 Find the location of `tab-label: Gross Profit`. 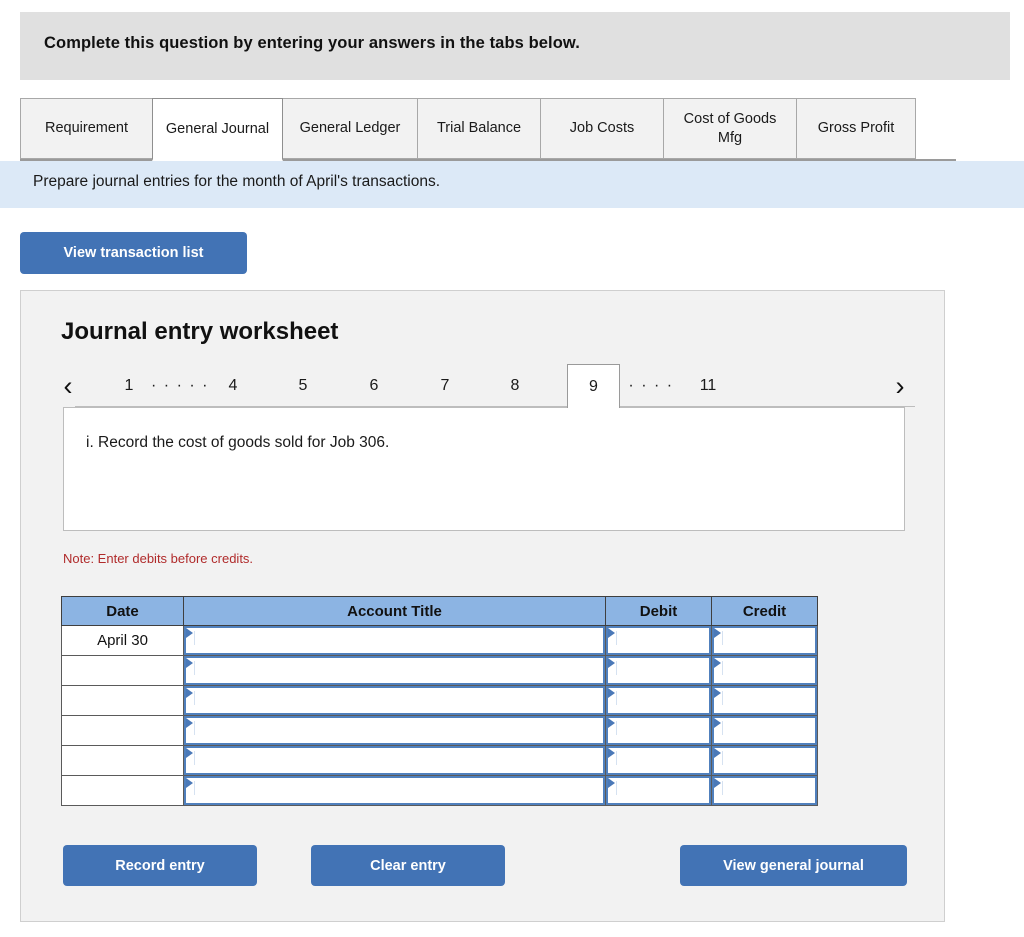

tab-label: Gross Profit is located at coordinates (856, 128).